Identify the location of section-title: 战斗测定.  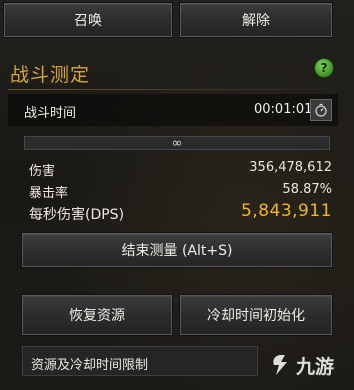
(50, 75).